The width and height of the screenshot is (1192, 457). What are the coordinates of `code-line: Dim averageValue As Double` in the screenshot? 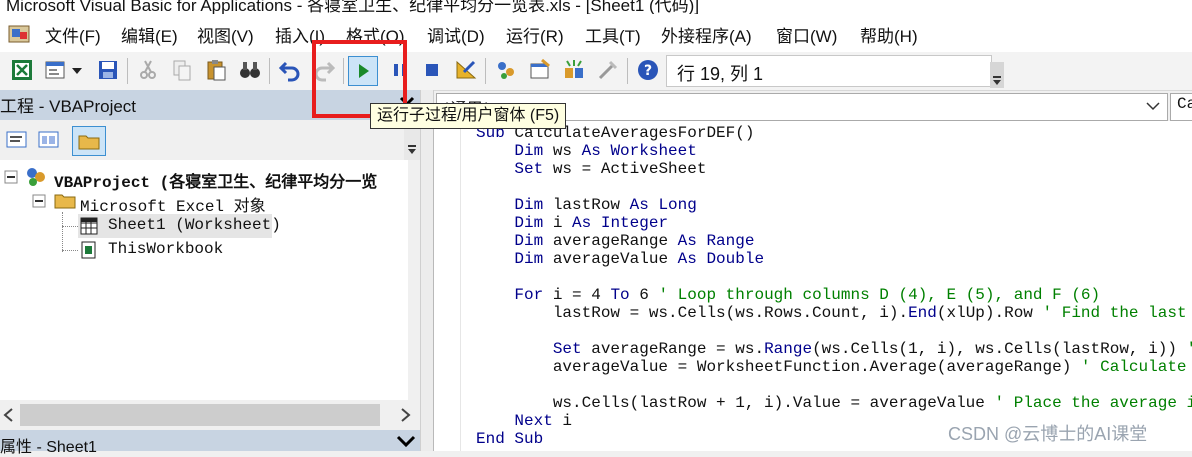 It's located at (620, 259).